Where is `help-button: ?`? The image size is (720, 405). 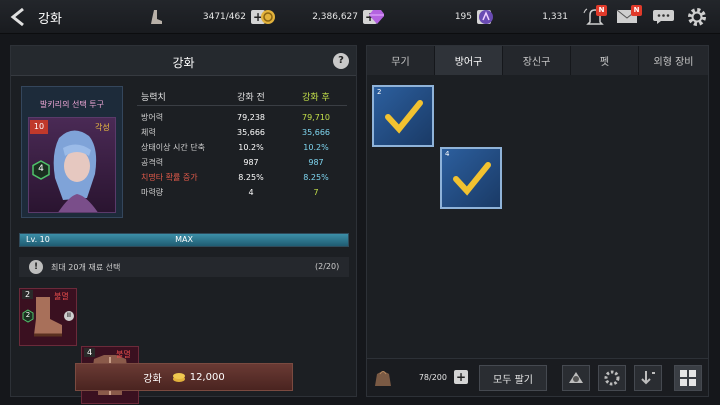 help-button: ? is located at coordinates (341, 61).